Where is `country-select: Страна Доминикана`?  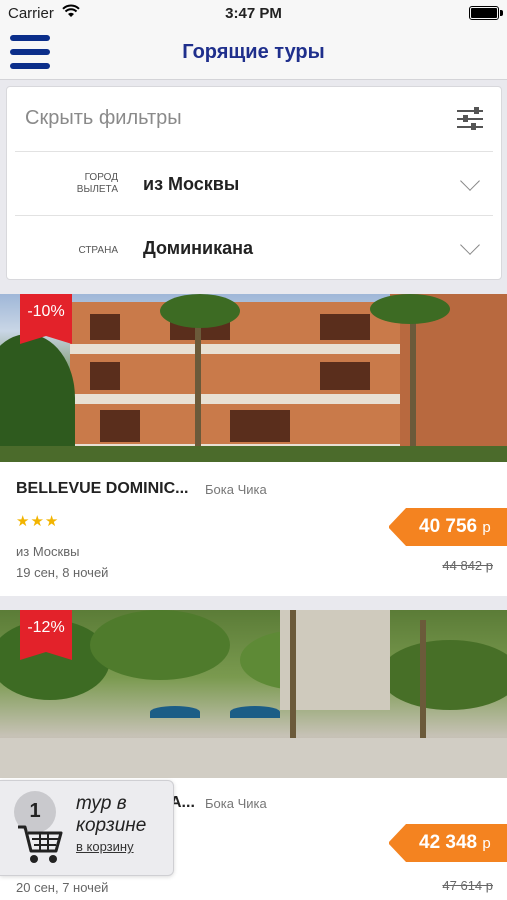
country-select: Страна Доминикана is located at coordinates (254, 247).